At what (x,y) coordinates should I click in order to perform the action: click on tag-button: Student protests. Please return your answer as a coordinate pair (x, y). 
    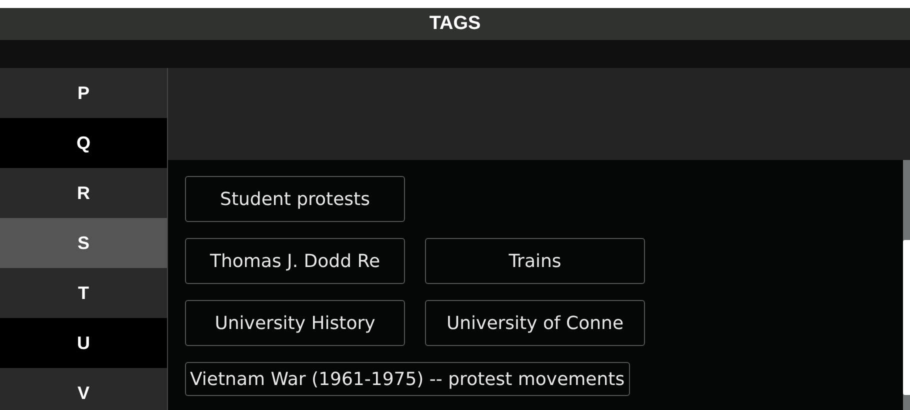
    Looking at the image, I should click on (295, 199).